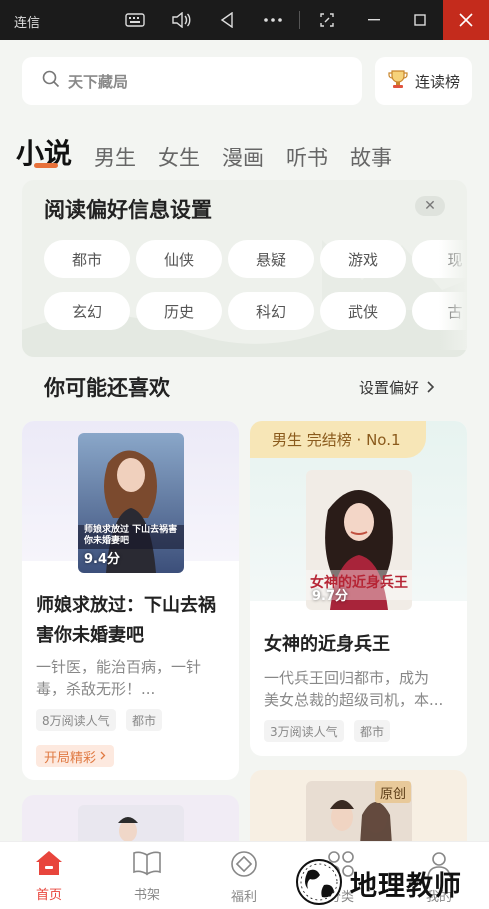 Image resolution: width=489 pixels, height=909 pixels. Describe the element at coordinates (192, 81) in the screenshot. I see `search-input: 天下藏局` at that location.